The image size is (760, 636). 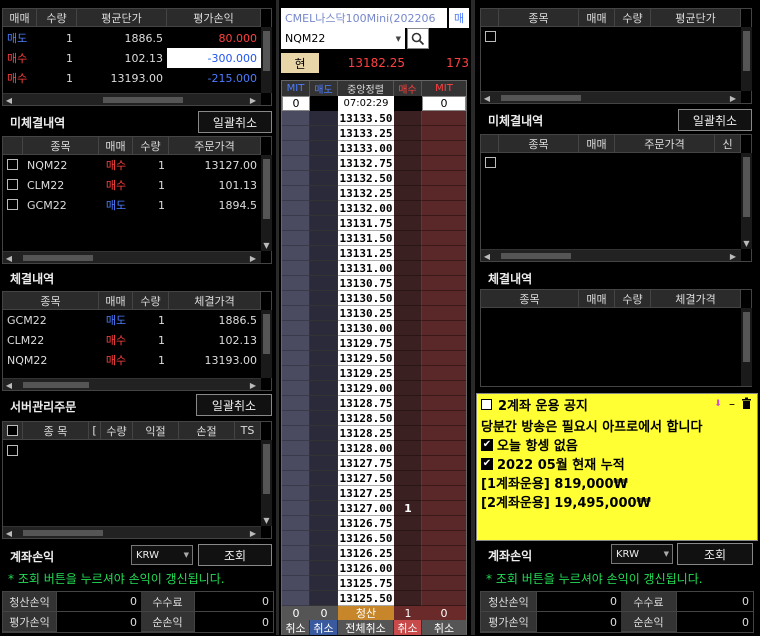 What do you see at coordinates (746, 187) in the screenshot?
I see `runfilled-vscroll-thumb` at bounding box center [746, 187].